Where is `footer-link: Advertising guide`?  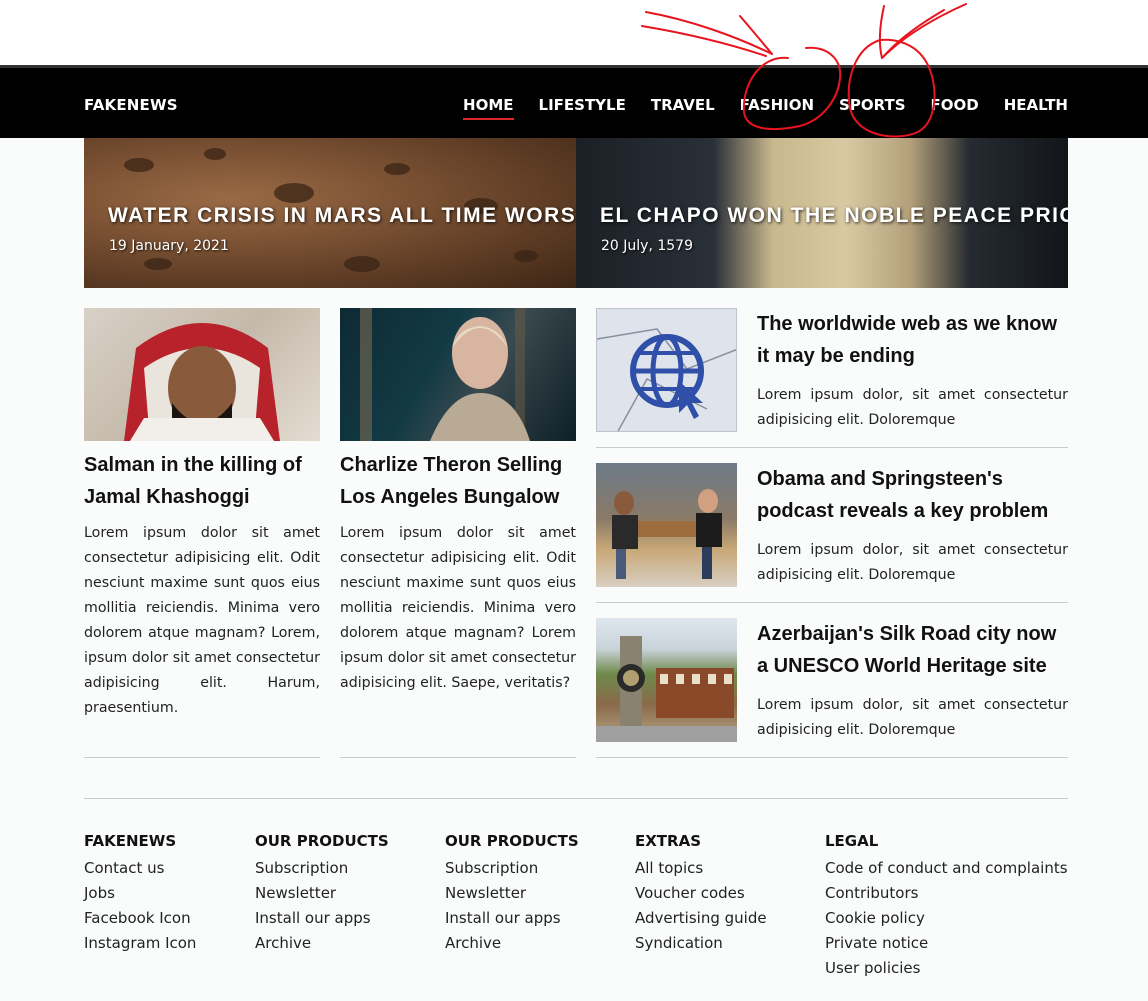
footer-link: Advertising guide is located at coordinates (701, 918).